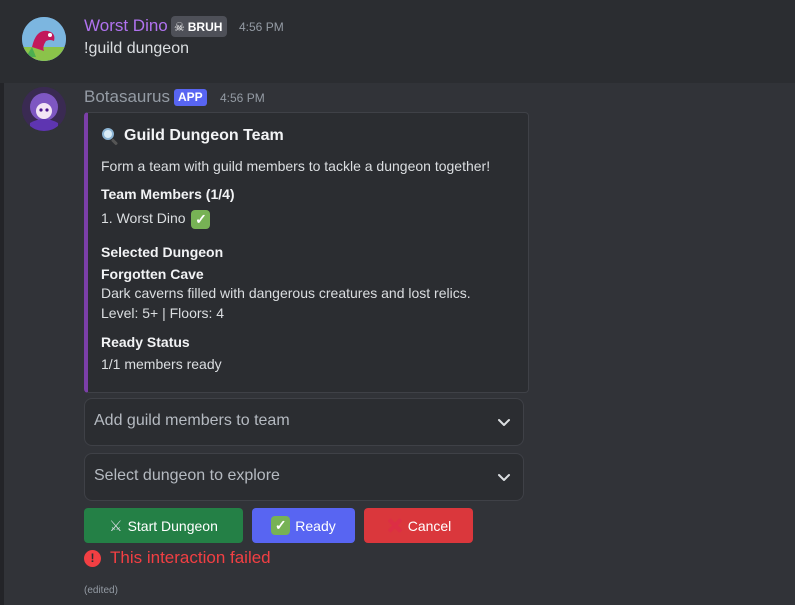 Image resolution: width=795 pixels, height=605 pixels. What do you see at coordinates (190, 557) in the screenshot?
I see `interaction-failed-text: This interaction failed` at bounding box center [190, 557].